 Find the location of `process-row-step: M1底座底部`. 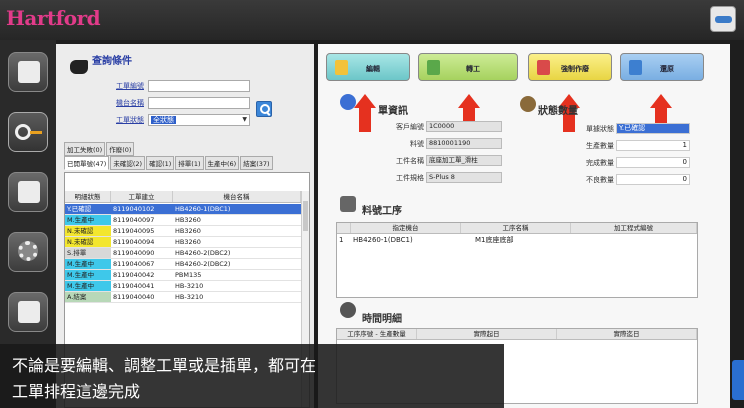

process-row-step: M1底座底部 is located at coordinates (494, 240).